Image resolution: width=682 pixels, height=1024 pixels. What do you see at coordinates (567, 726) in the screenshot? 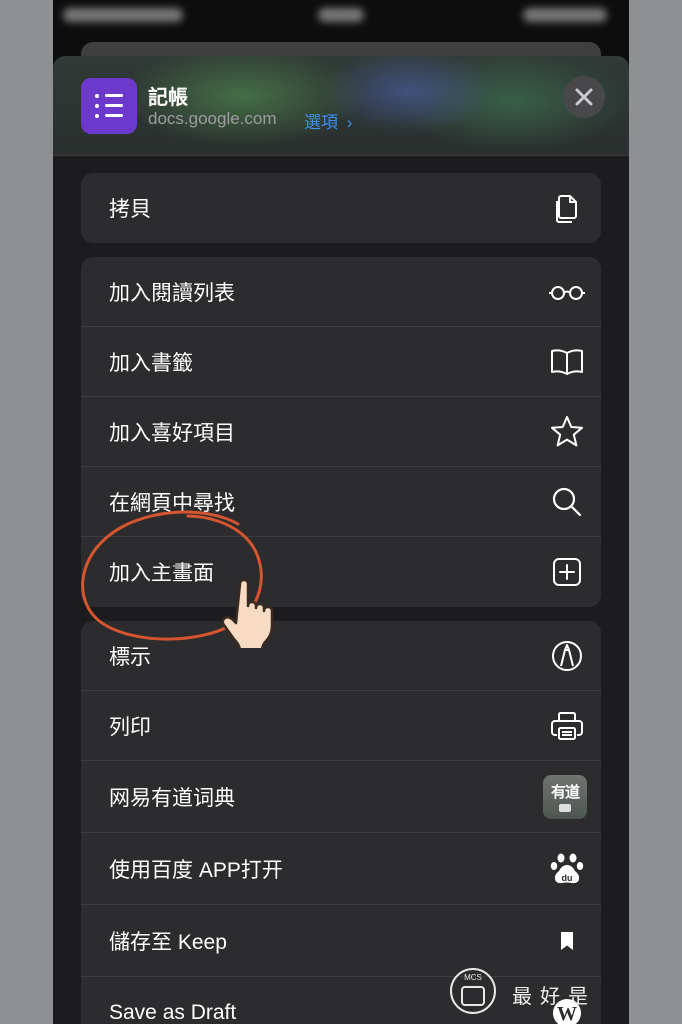
I see `printer-icon` at bounding box center [567, 726].